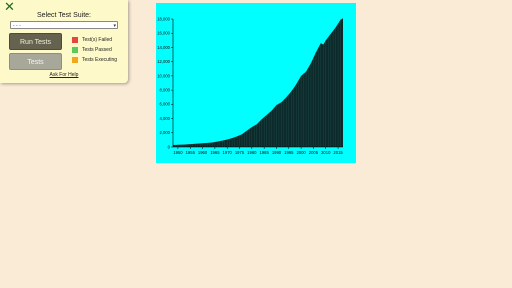 This screenshot has height=288, width=512. Describe the element at coordinates (75, 60) in the screenshot. I see `executing-swatch` at that location.